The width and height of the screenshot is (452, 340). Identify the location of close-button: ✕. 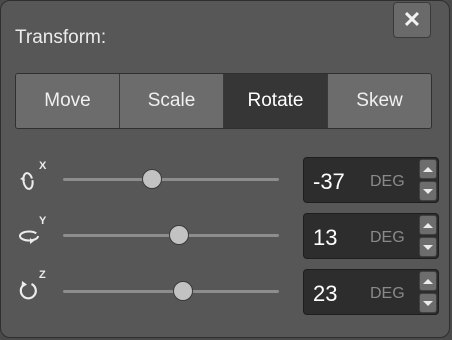
(412, 20).